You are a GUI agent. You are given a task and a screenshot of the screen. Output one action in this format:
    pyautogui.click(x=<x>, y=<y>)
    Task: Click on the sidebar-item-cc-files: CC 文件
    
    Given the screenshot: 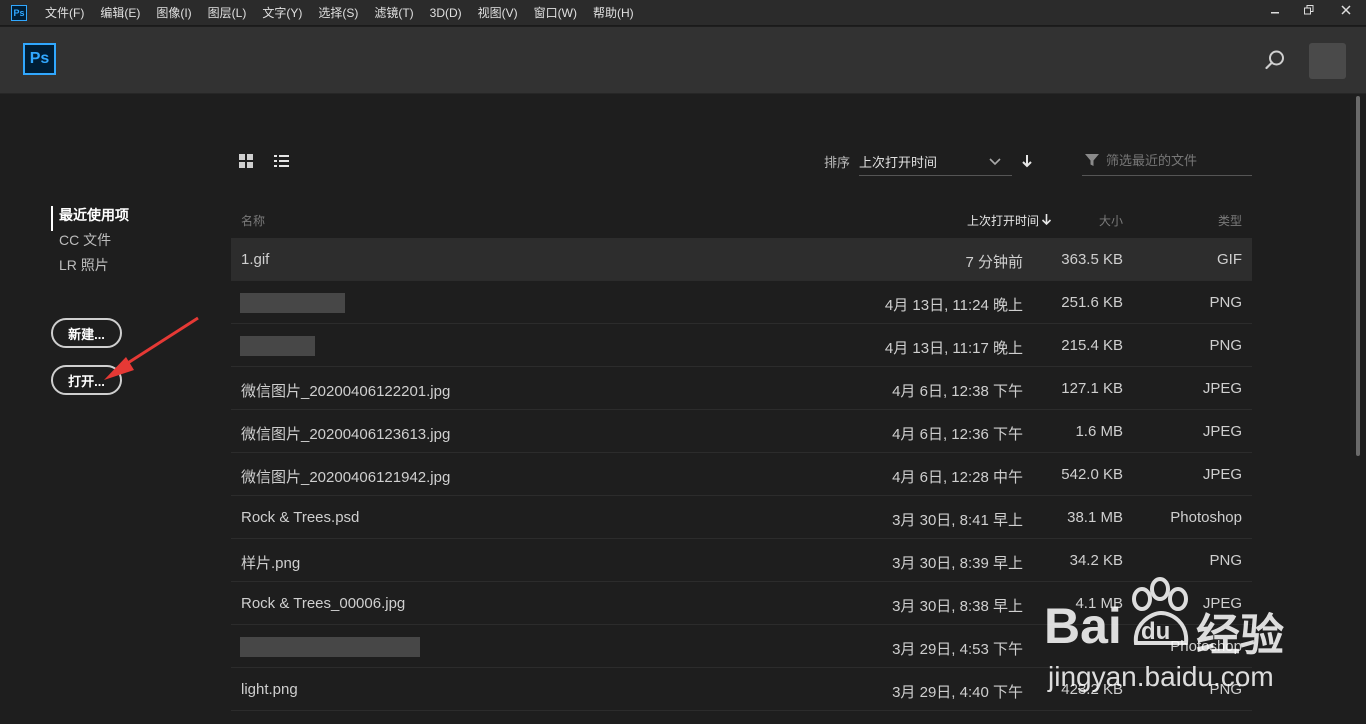 What is the action you would take?
    pyautogui.click(x=90, y=243)
    